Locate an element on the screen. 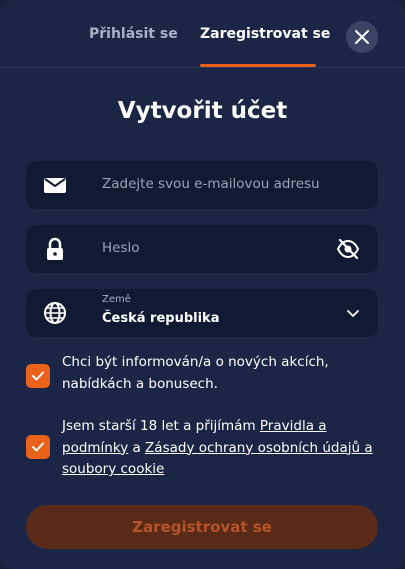 This screenshot has height=569, width=405. email-field: Zadejte svou e-mailovou adresu is located at coordinates (202, 185).